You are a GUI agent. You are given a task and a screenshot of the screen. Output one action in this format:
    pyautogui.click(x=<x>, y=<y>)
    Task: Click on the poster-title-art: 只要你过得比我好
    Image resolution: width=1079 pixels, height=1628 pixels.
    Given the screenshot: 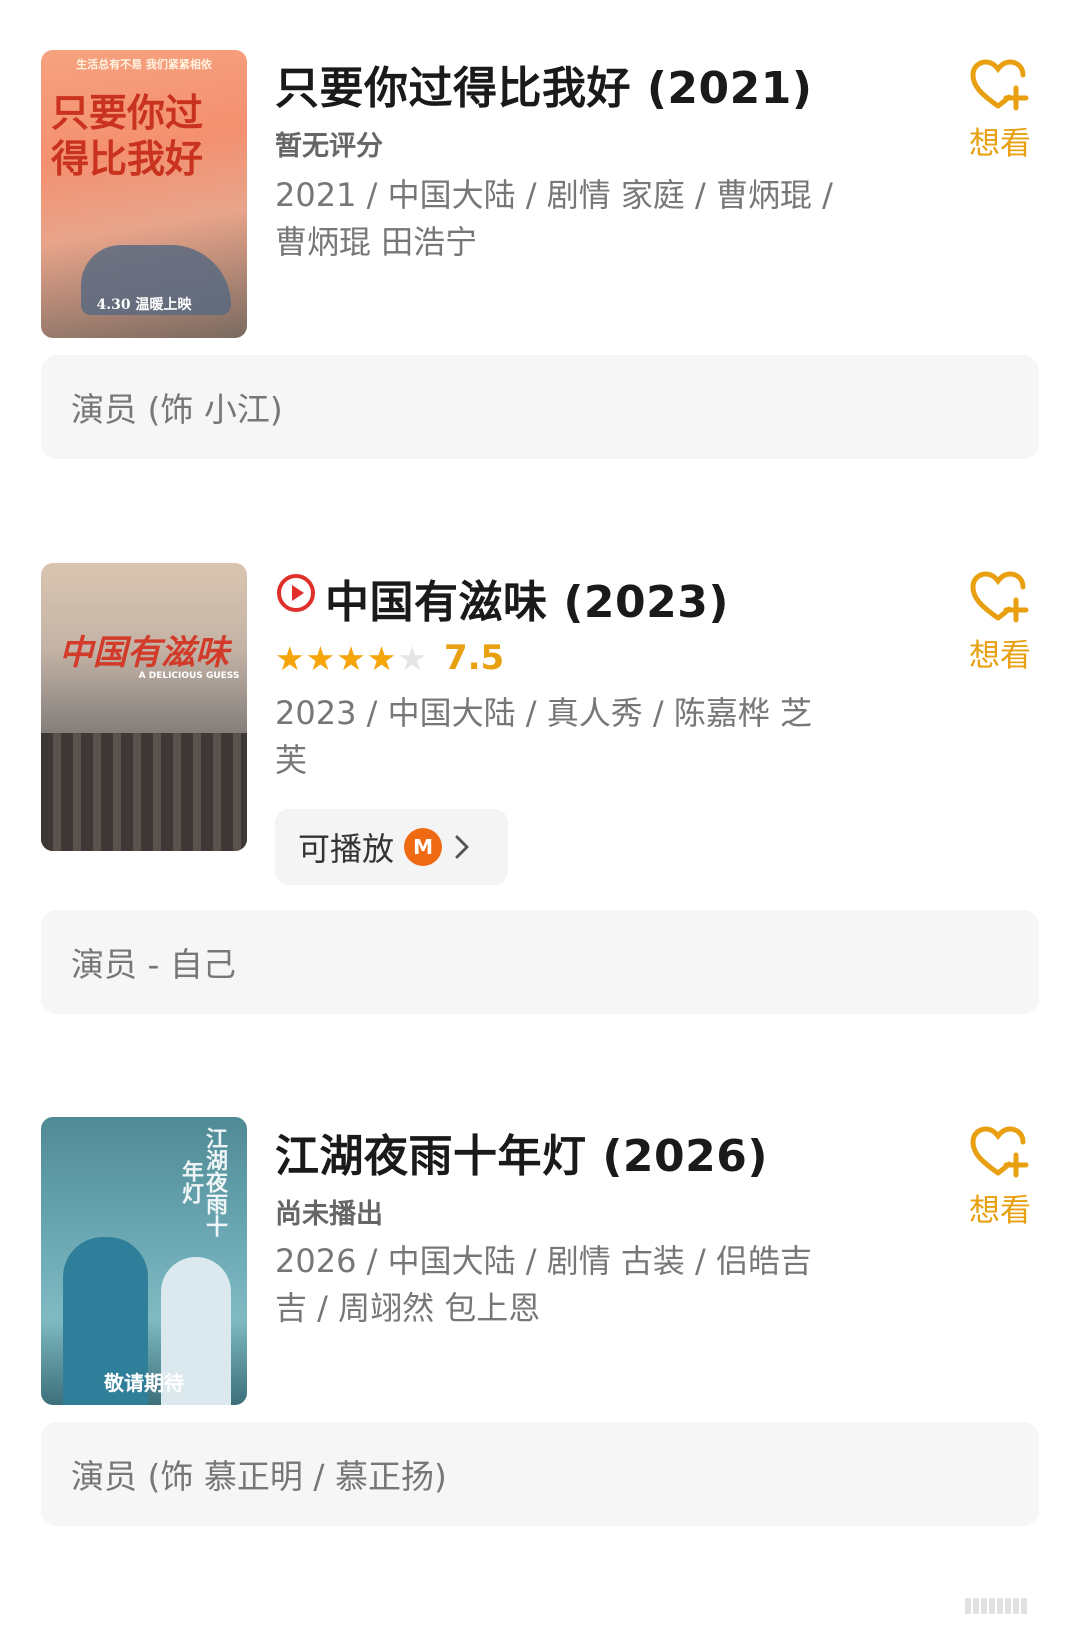 What is the action you would take?
    pyautogui.click(x=127, y=135)
    